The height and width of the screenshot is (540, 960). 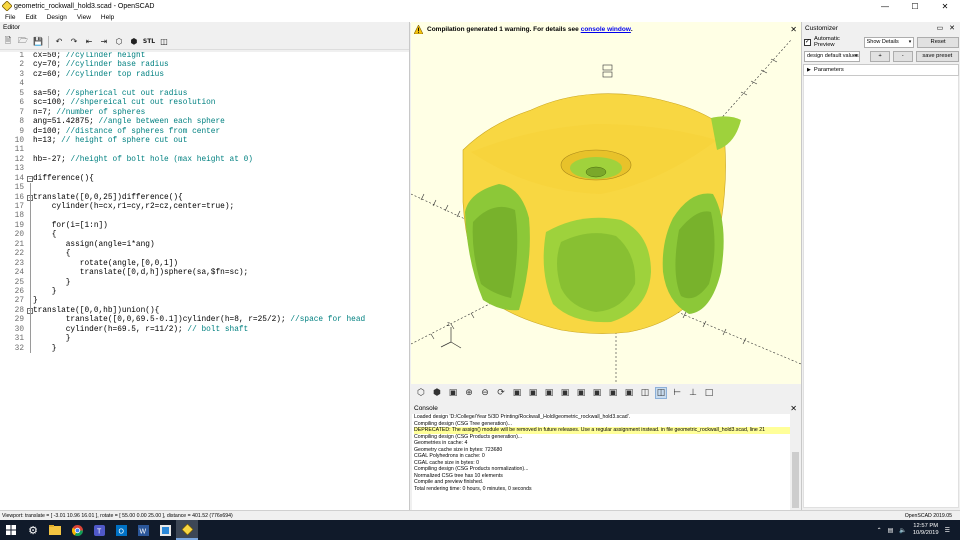 I want to click on code-line: 6 sc=100; //shpereical cut out resolution, so click(x=204, y=103).